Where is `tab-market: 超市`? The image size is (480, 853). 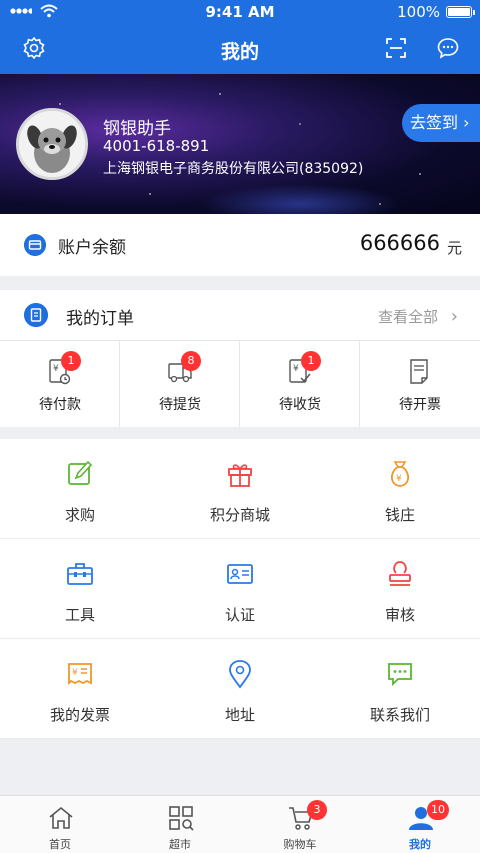 tab-market: 超市 is located at coordinates (180, 824).